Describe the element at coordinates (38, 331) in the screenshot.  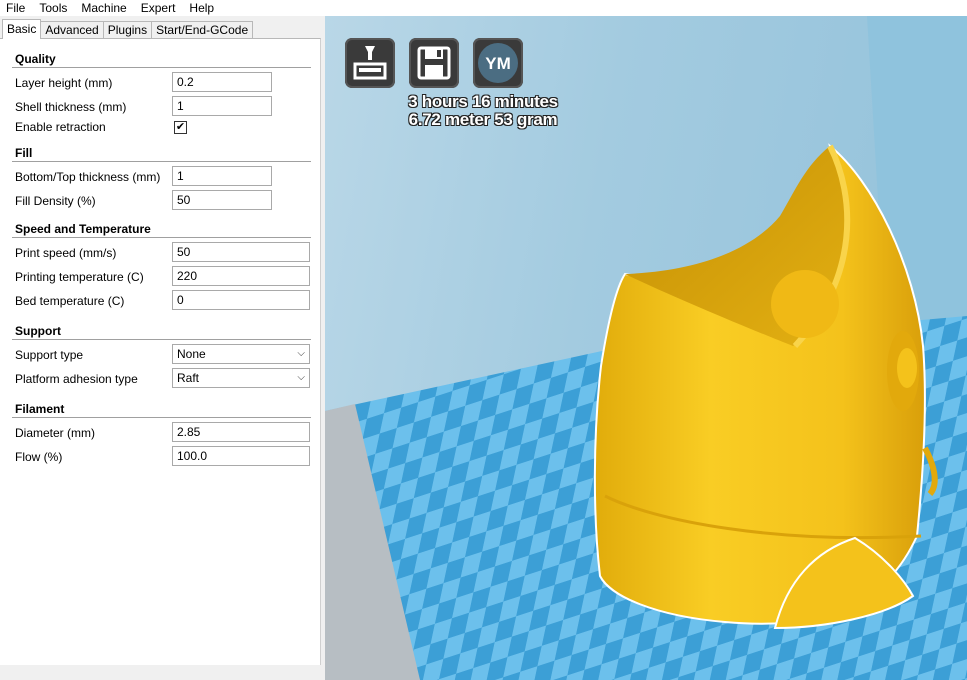
I see `section-title-support: Support` at that location.